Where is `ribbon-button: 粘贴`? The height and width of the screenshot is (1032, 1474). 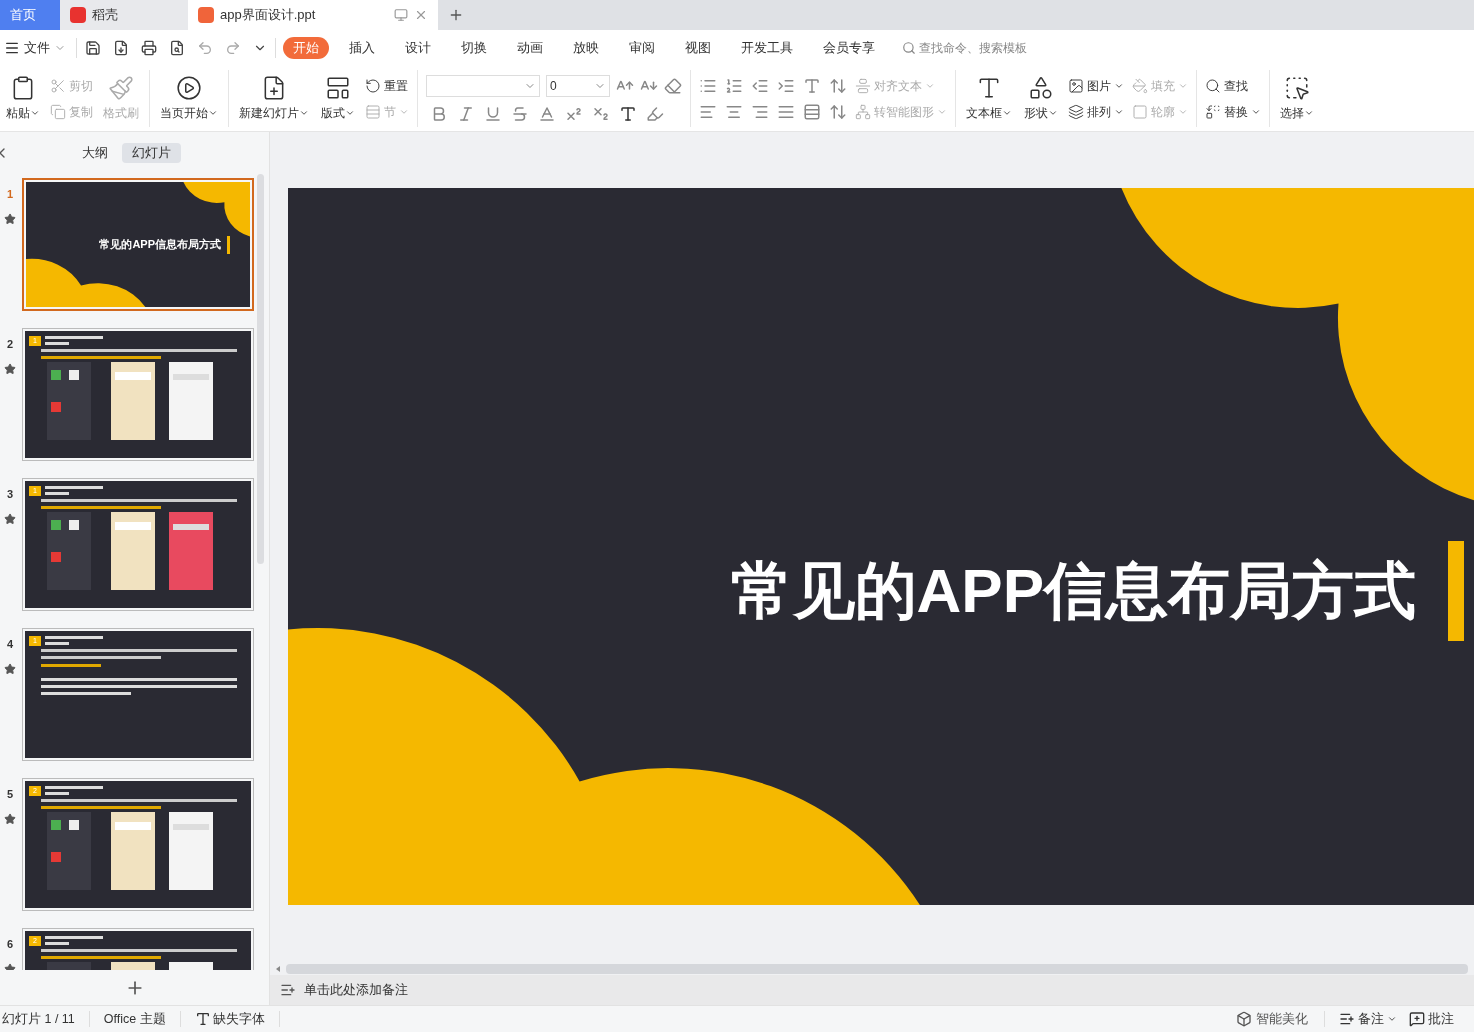
ribbon-button: 粘贴 is located at coordinates (23, 98).